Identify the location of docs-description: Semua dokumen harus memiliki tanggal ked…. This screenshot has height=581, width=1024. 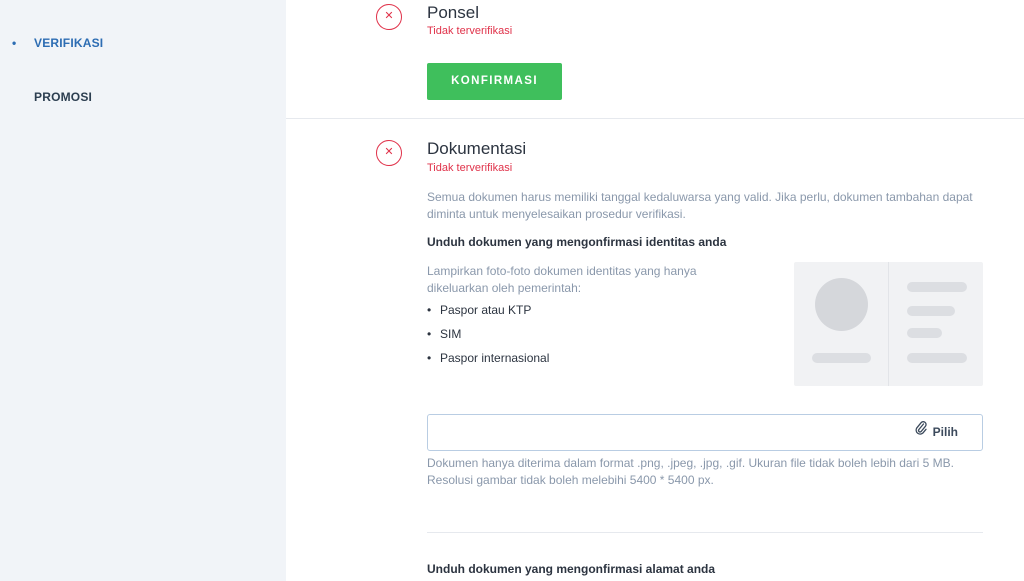
(700, 205).